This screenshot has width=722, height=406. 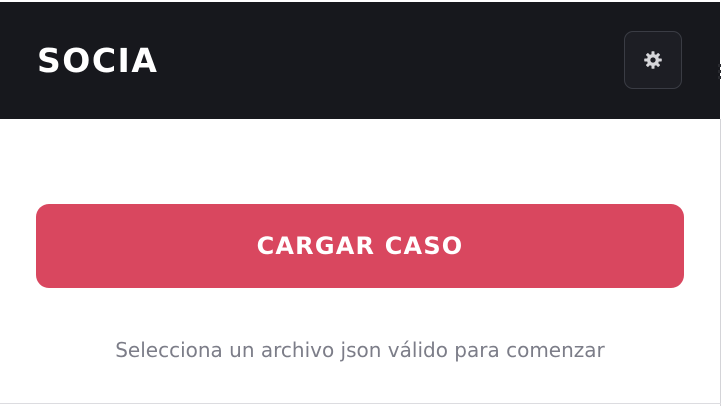 What do you see at coordinates (720, 75) in the screenshot?
I see `window-edge-grip` at bounding box center [720, 75].